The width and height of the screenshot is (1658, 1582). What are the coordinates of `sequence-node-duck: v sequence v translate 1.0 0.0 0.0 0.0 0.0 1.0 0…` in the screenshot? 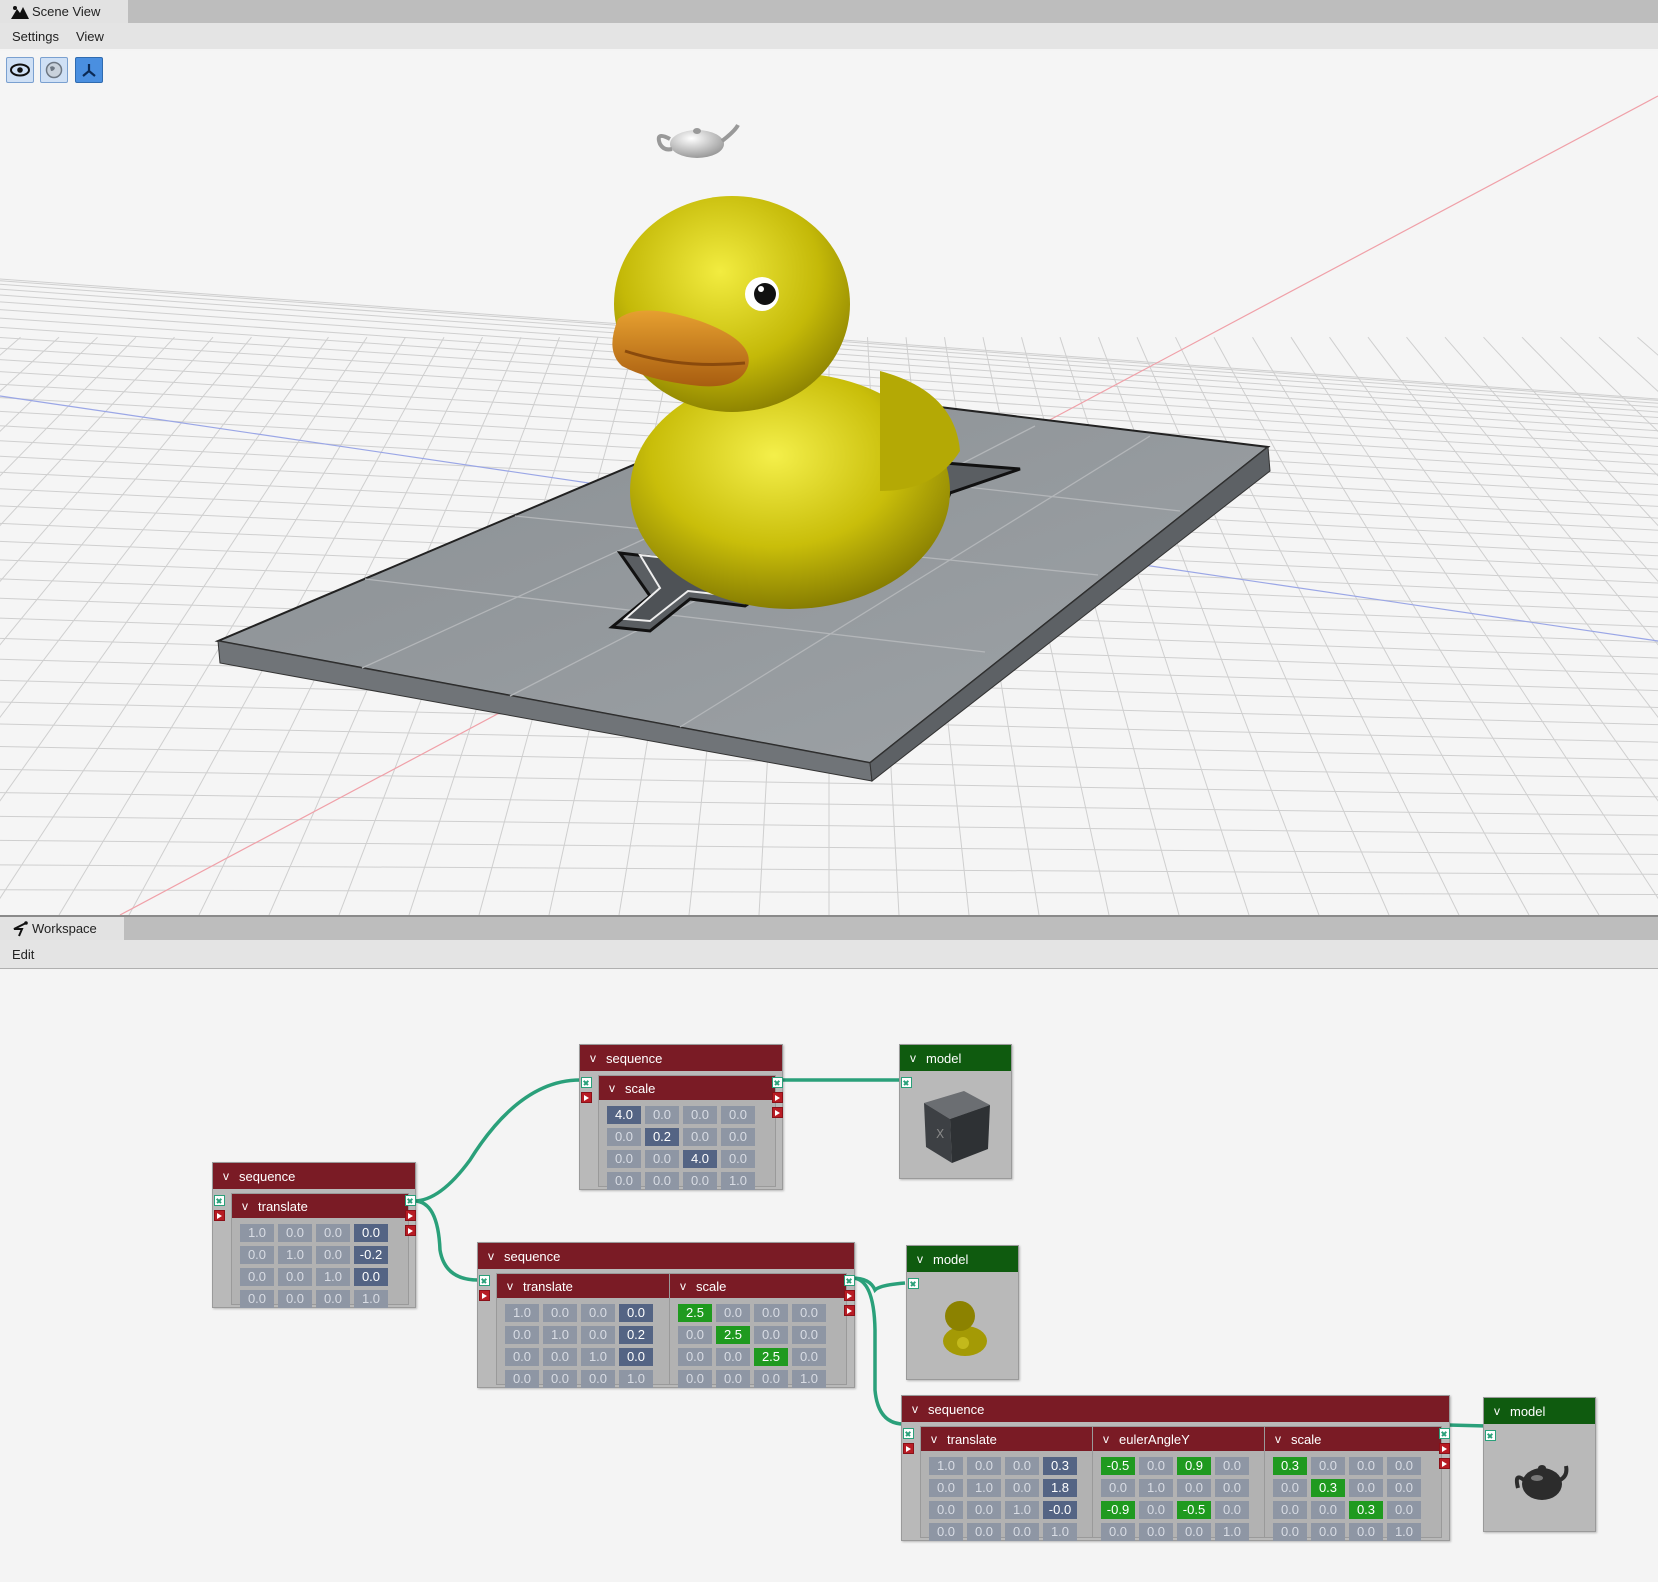 It's located at (666, 1315).